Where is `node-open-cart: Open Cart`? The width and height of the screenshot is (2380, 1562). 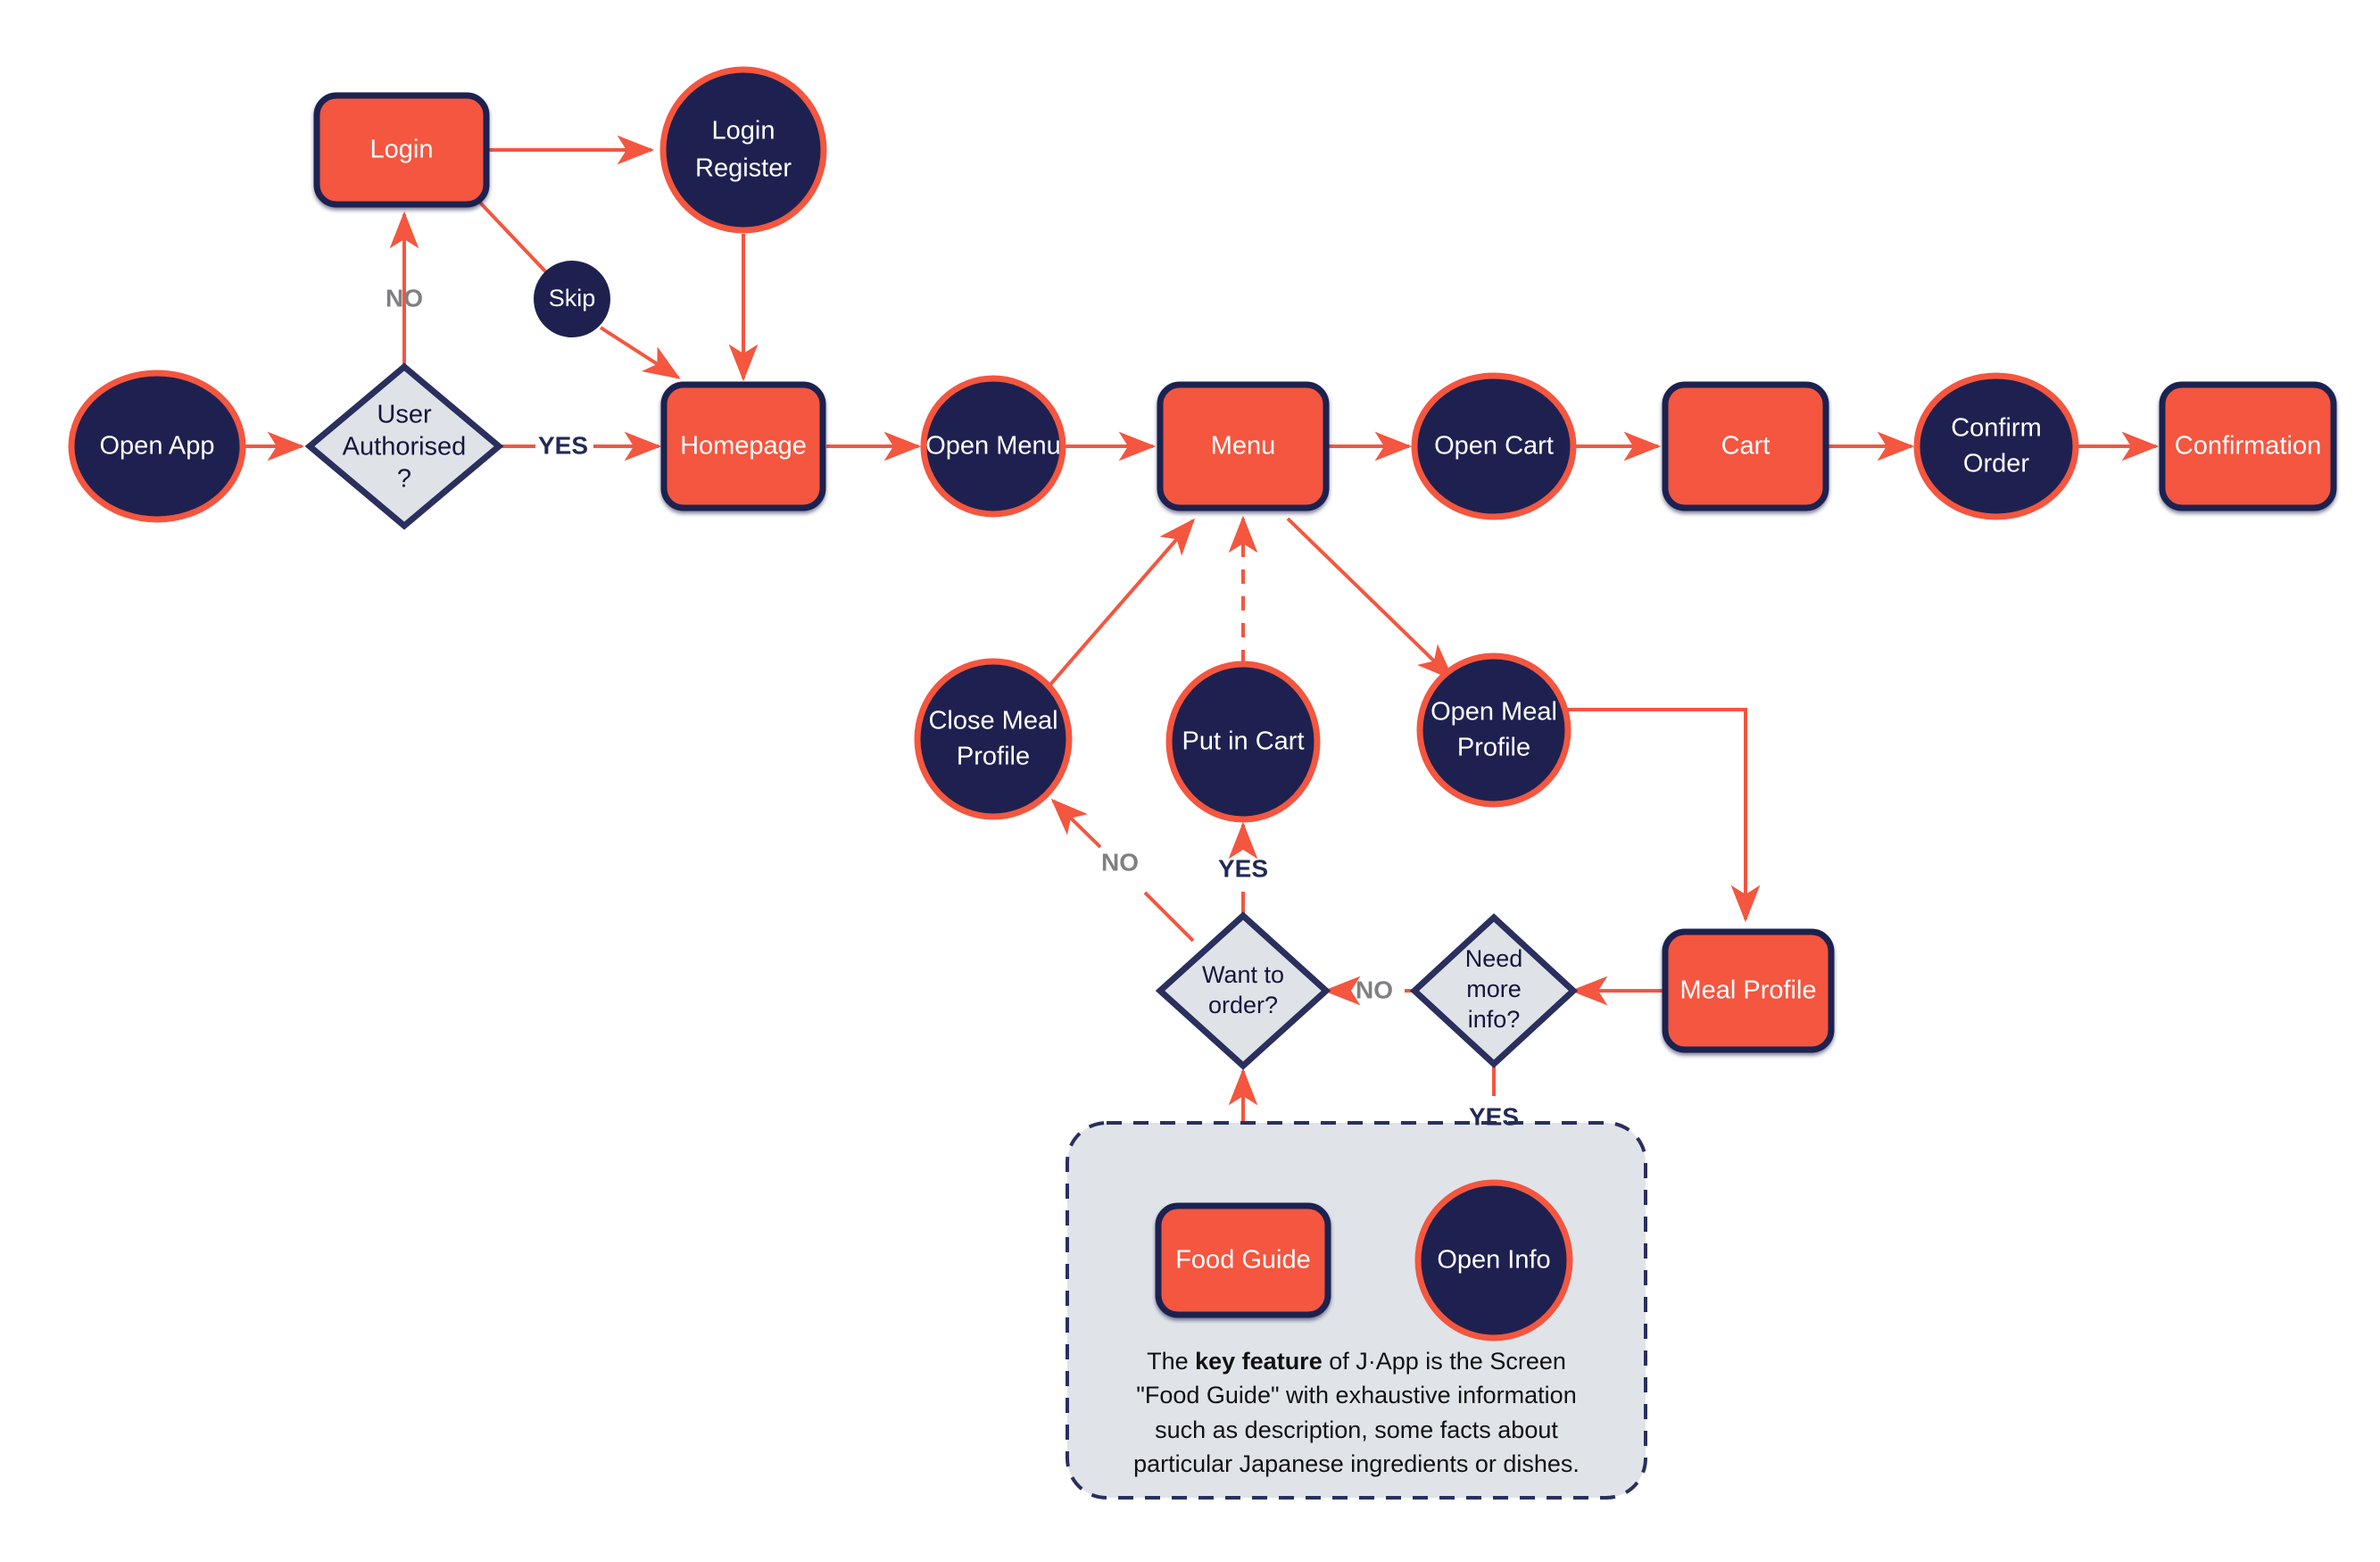 node-open-cart: Open Cart is located at coordinates (1494, 446).